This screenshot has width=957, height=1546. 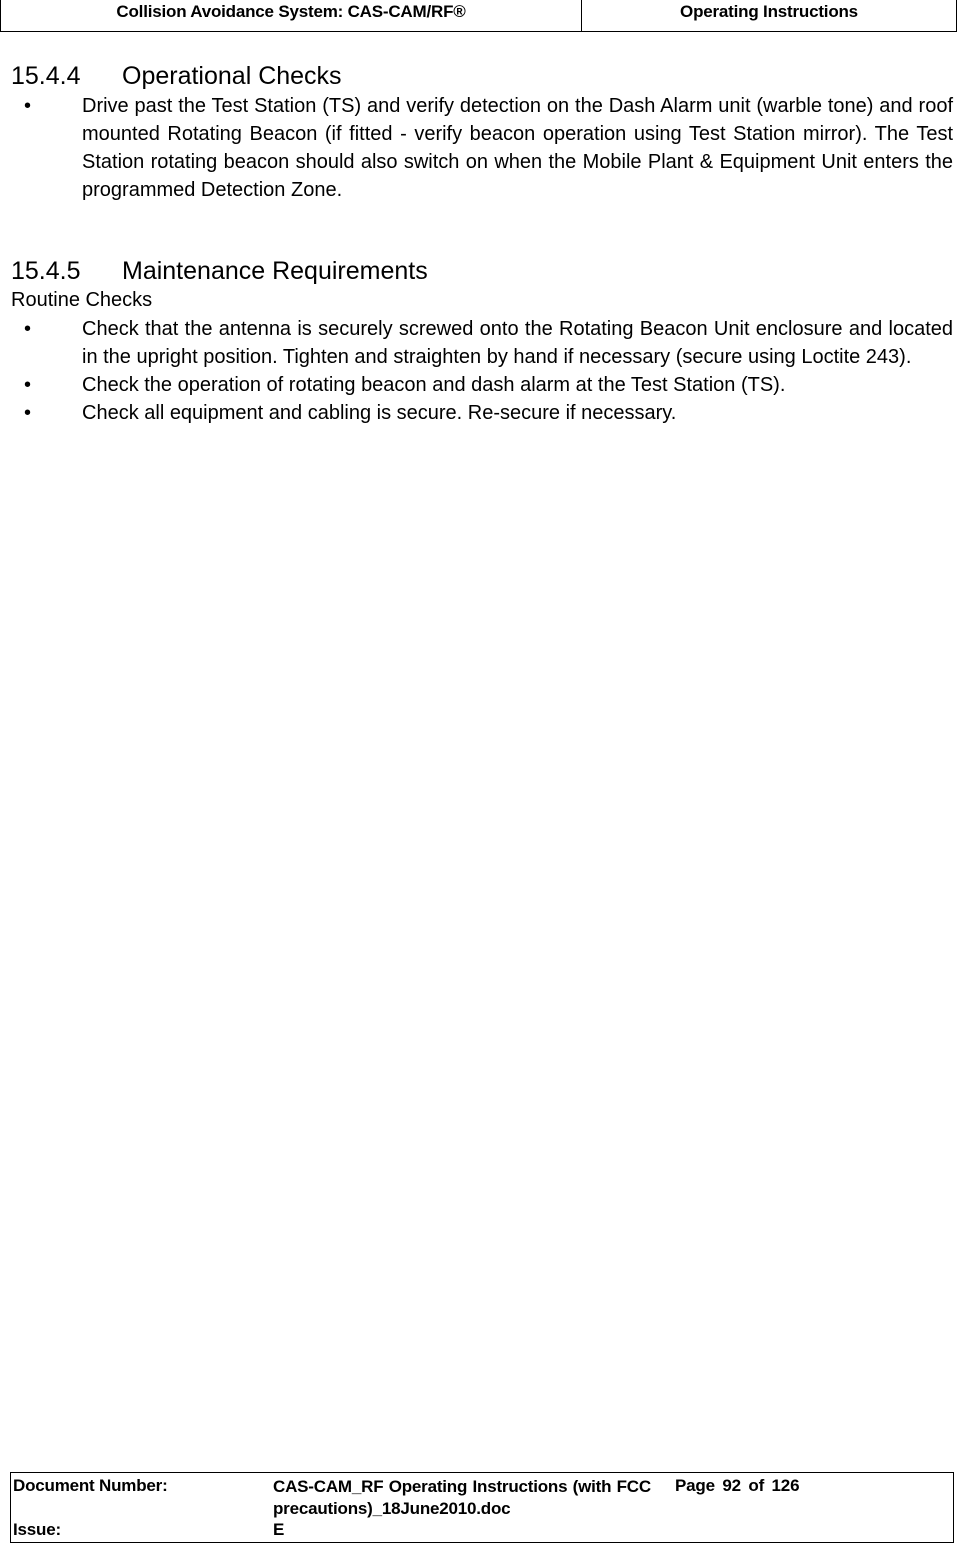 I want to click on section-number: 15.4.4, so click(x=46, y=76).